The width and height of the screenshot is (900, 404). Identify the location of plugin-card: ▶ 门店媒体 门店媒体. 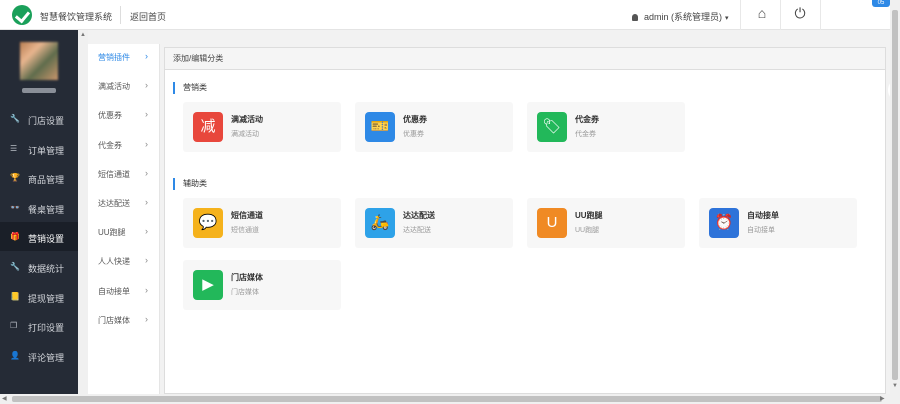
(262, 285).